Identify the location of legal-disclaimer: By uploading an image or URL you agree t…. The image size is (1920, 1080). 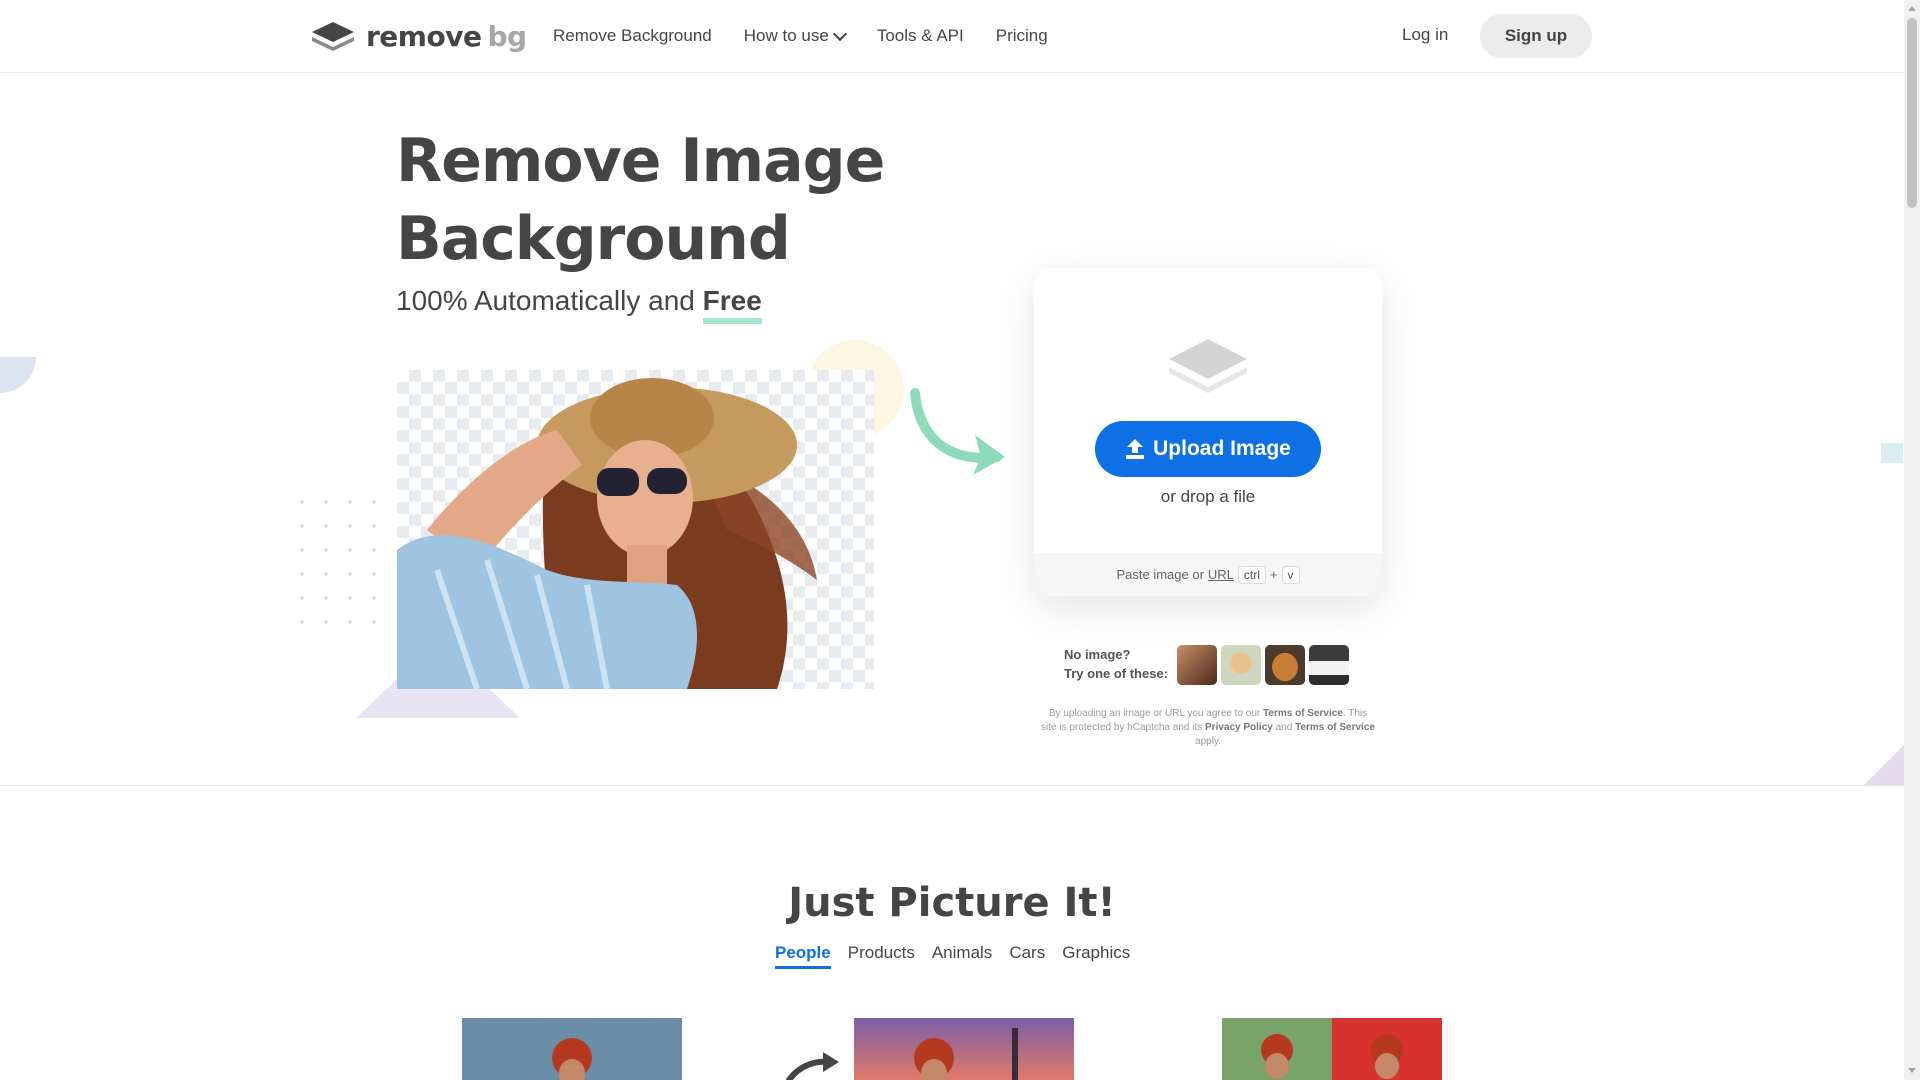
(1208, 728).